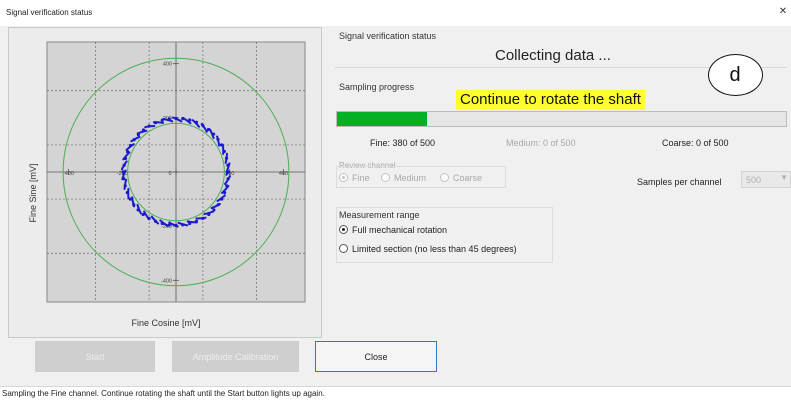 Image resolution: width=791 pixels, height=400 pixels. What do you see at coordinates (400, 230) in the screenshot?
I see `full-rotation-label: Full mechanical rotation` at bounding box center [400, 230].